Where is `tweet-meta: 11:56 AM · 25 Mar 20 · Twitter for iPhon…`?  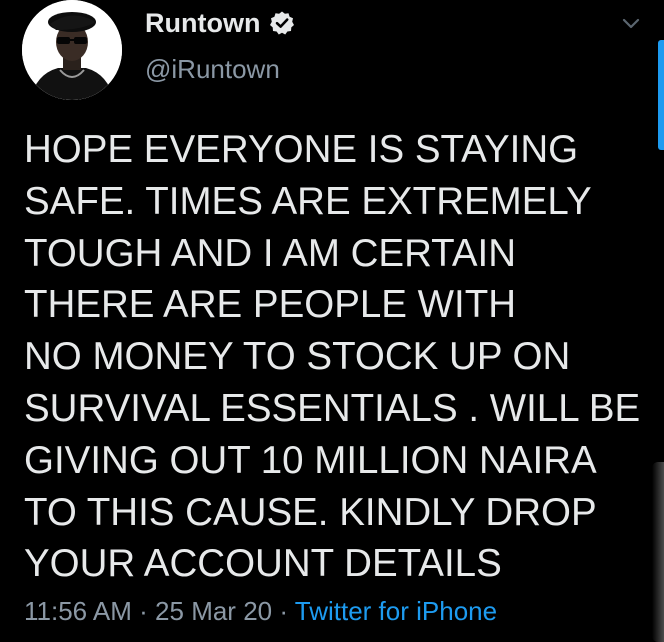 tweet-meta: 11:56 AM · 25 Mar 20 · Twitter for iPhon… is located at coordinates (260, 611).